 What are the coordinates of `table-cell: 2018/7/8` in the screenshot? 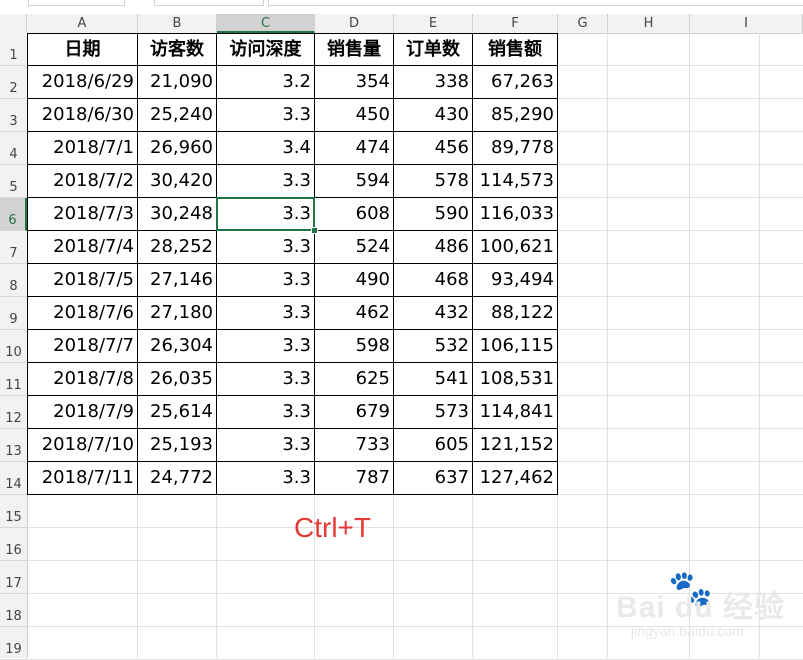 It's located at (82, 379).